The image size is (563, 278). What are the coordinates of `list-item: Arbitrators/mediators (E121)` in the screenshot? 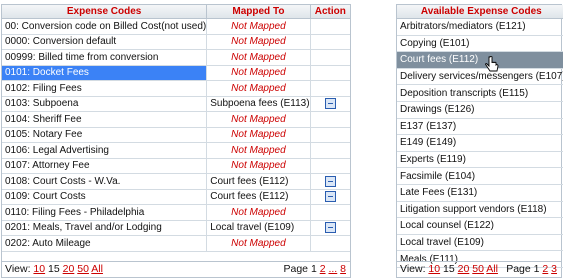 It's located at (480, 27).